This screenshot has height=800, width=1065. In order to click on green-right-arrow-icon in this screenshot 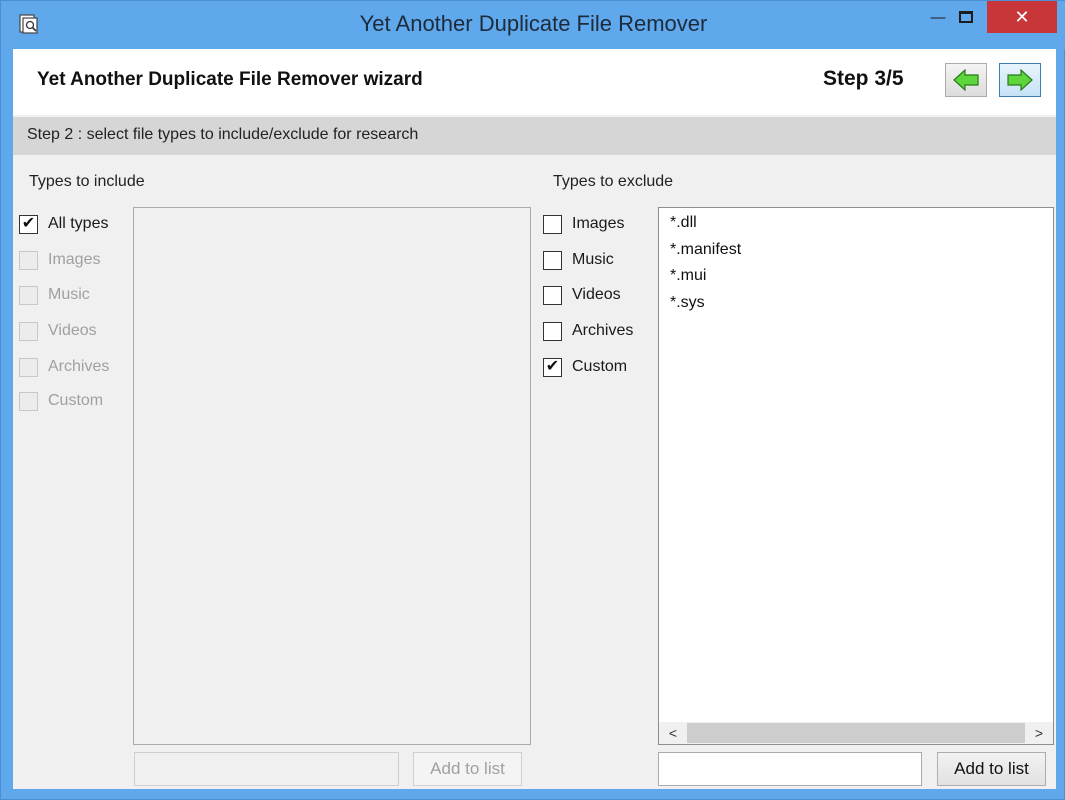, I will do `click(1020, 80)`.